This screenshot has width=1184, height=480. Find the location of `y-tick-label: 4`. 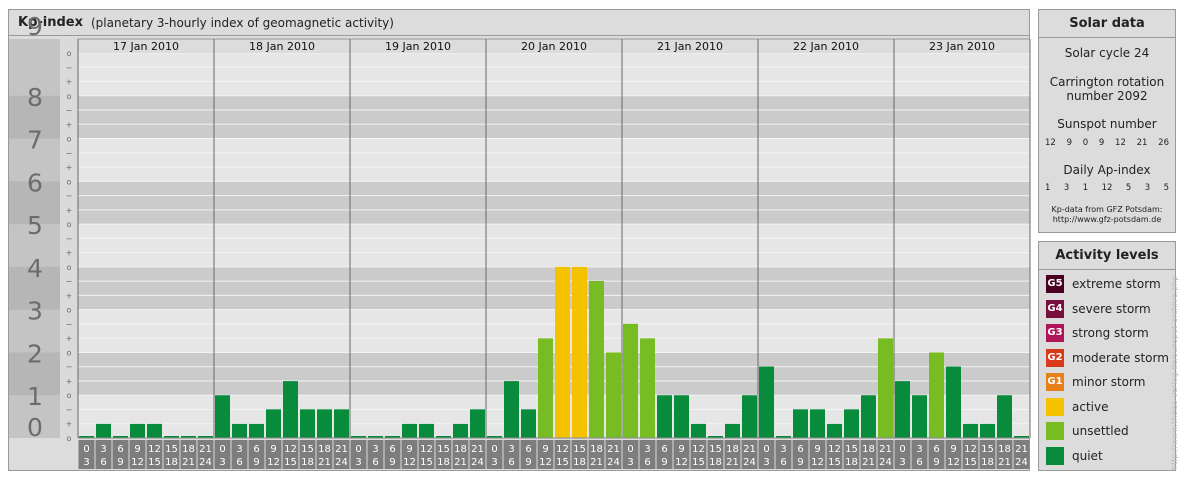

y-tick-label: 4 is located at coordinates (35, 268).